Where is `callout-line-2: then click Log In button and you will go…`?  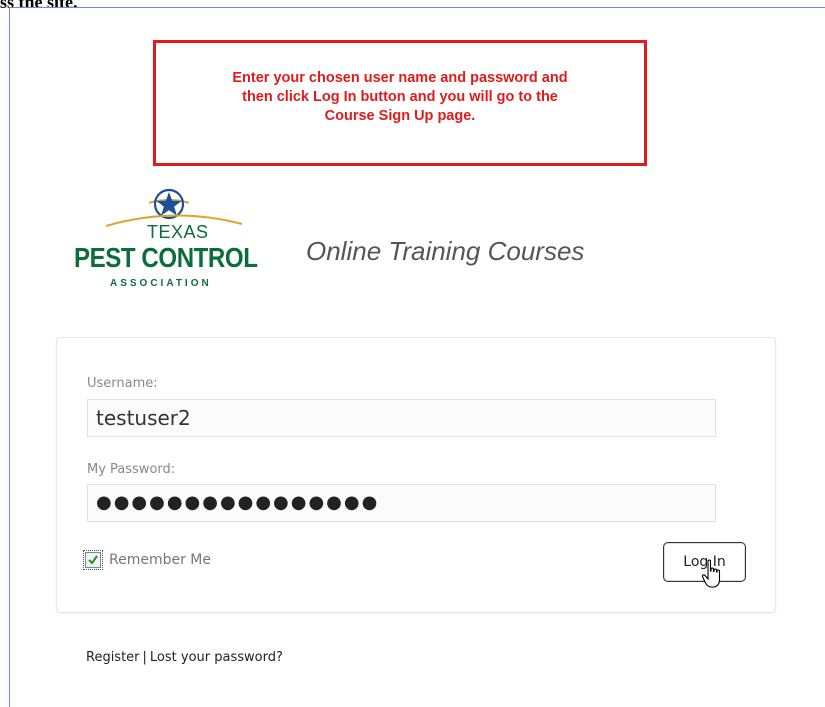 callout-line-2: then click Log In button and you will go… is located at coordinates (400, 97).